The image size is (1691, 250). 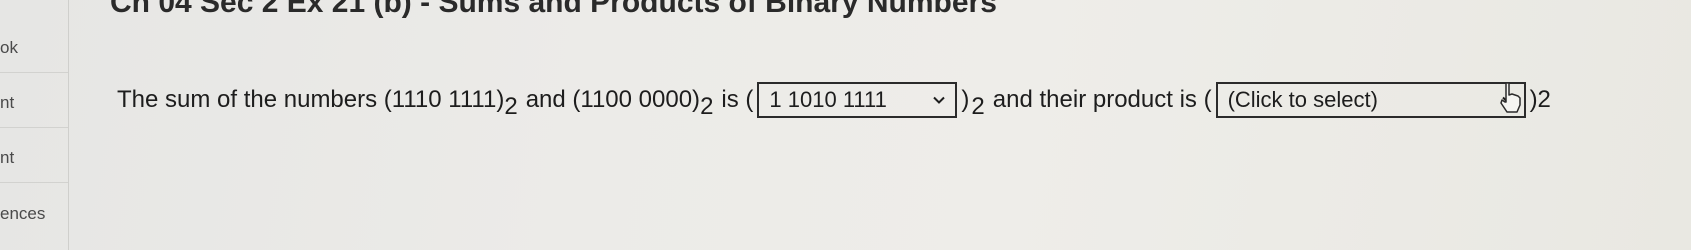 I want to click on question-part-4: ), so click(x=965, y=99).